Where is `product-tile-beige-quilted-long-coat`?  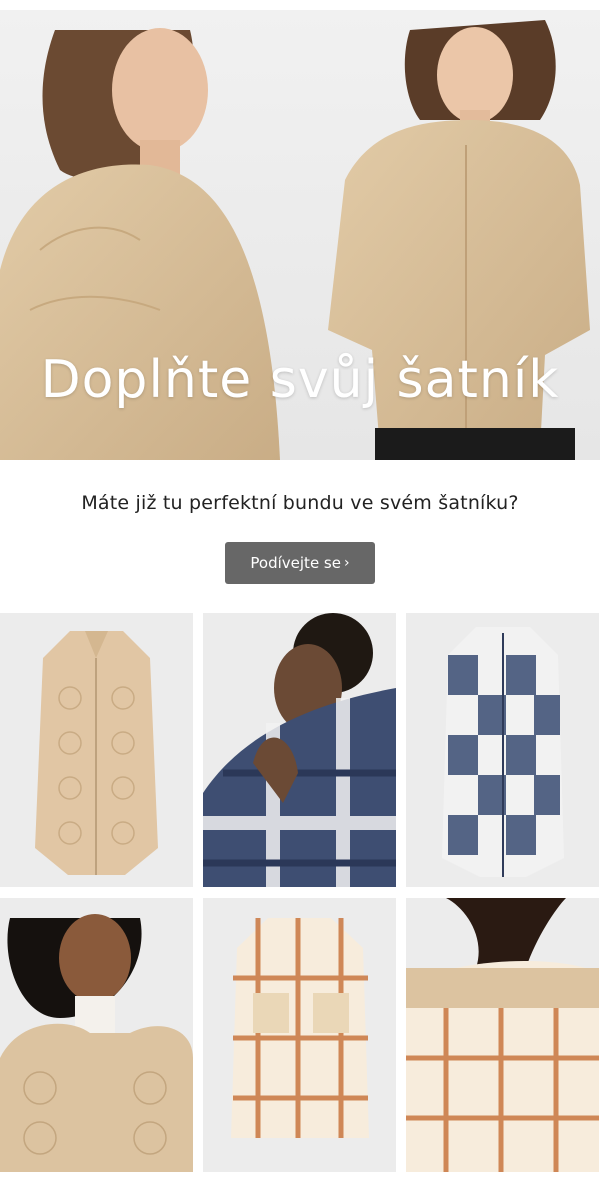 product-tile-beige-quilted-long-coat is located at coordinates (96, 750).